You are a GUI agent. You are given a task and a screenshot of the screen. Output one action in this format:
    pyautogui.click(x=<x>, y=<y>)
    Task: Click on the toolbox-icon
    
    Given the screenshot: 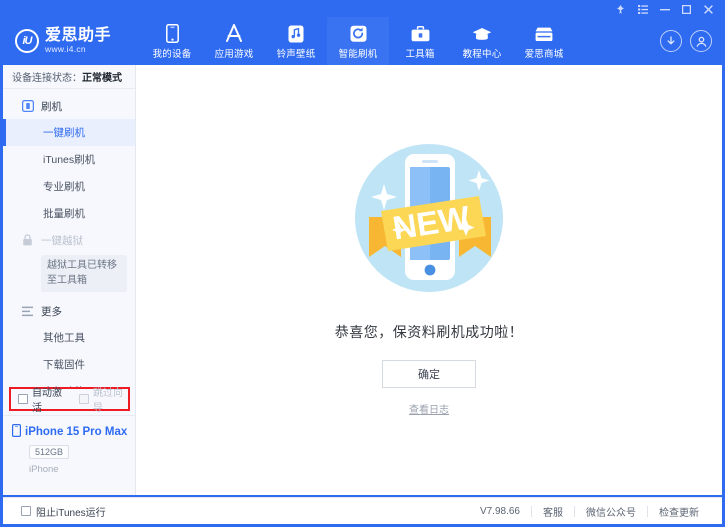 What is the action you would take?
    pyautogui.click(x=420, y=33)
    